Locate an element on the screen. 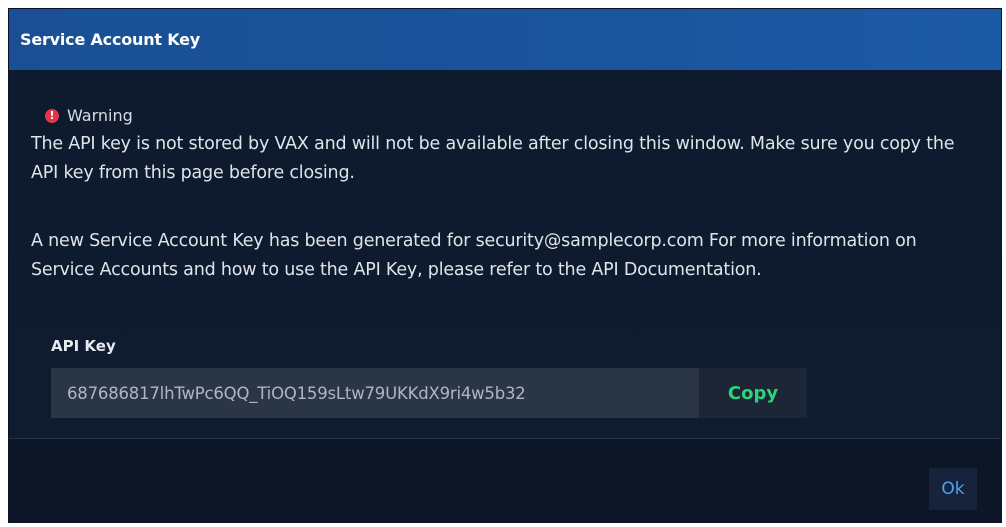  dialog-title-bar: Service Account Key is located at coordinates (505, 39).